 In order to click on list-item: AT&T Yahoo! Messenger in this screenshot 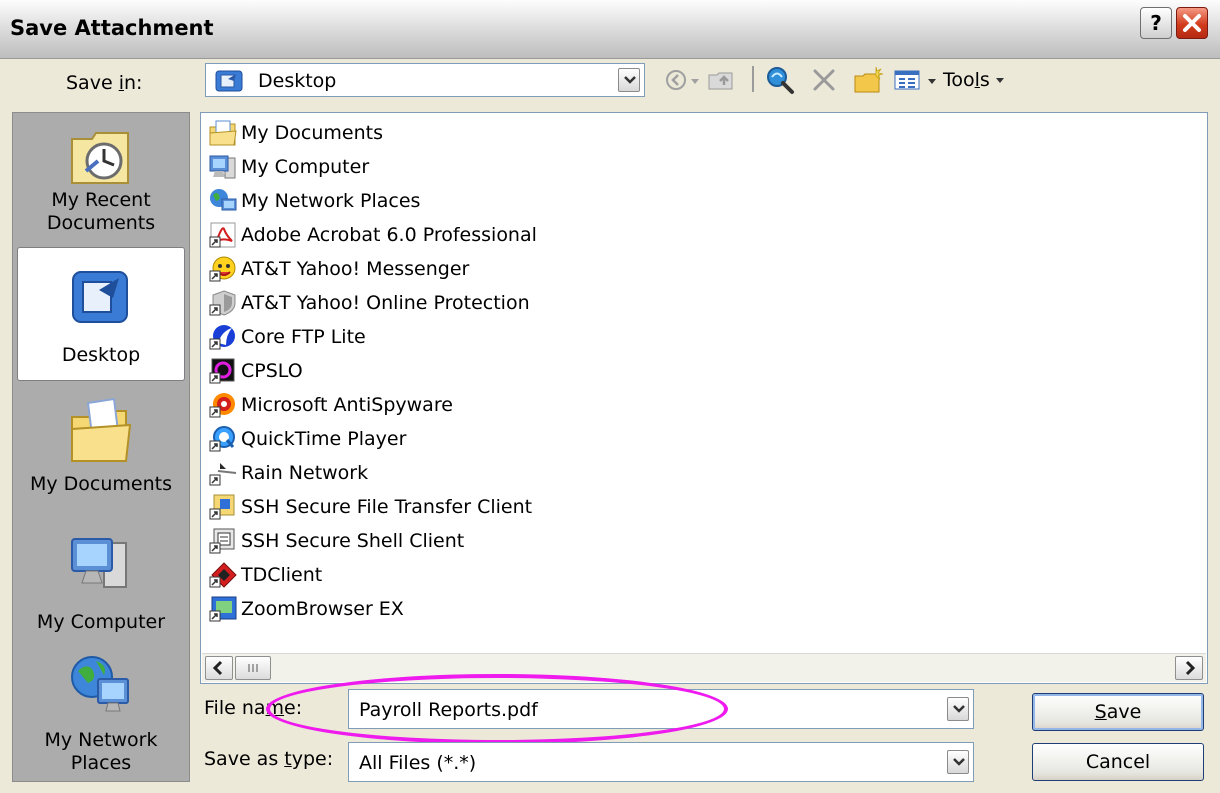, I will do `click(337, 269)`.